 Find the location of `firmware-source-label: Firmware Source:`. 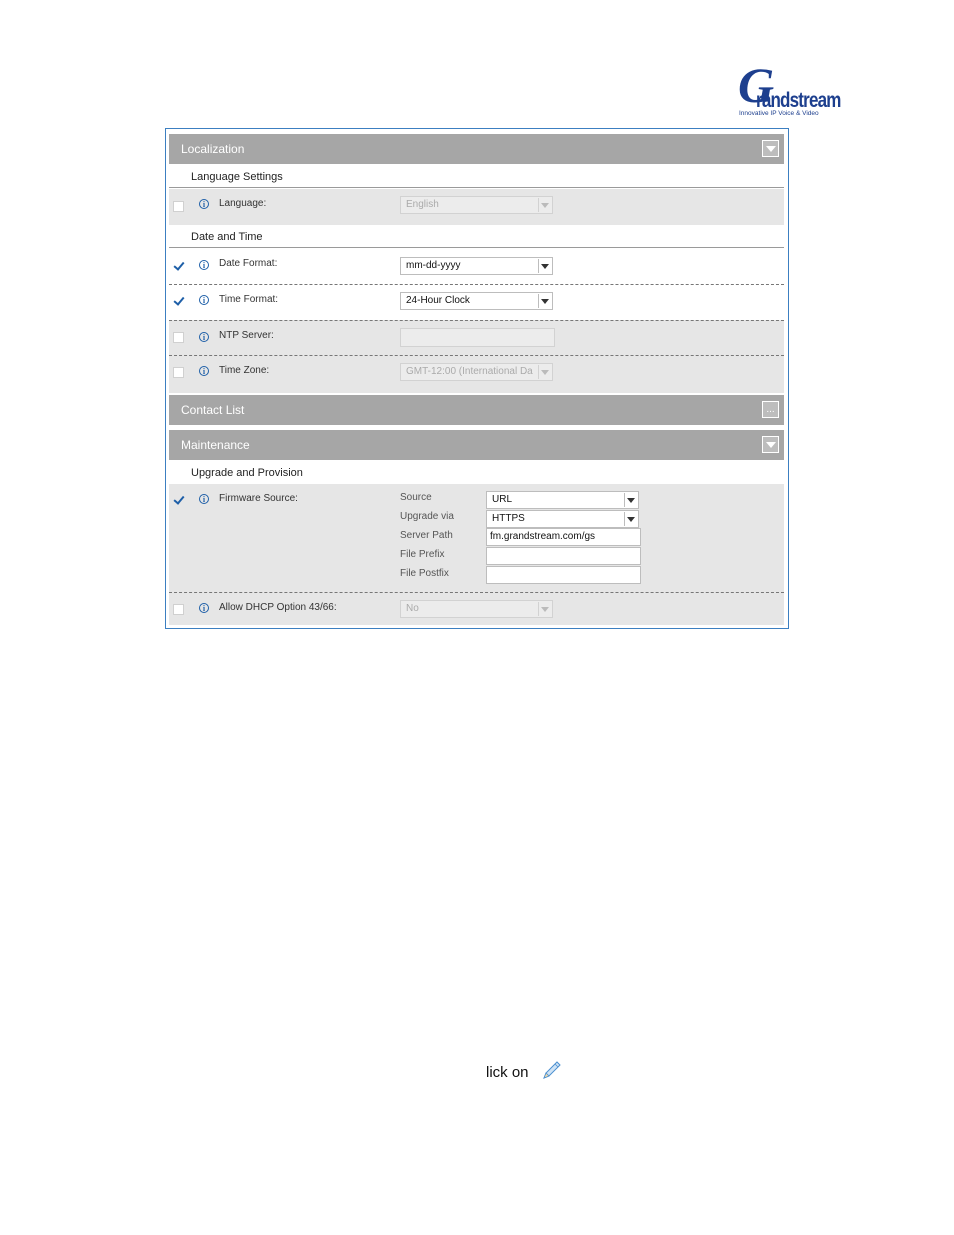

firmware-source-label: Firmware Source: is located at coordinates (258, 498).